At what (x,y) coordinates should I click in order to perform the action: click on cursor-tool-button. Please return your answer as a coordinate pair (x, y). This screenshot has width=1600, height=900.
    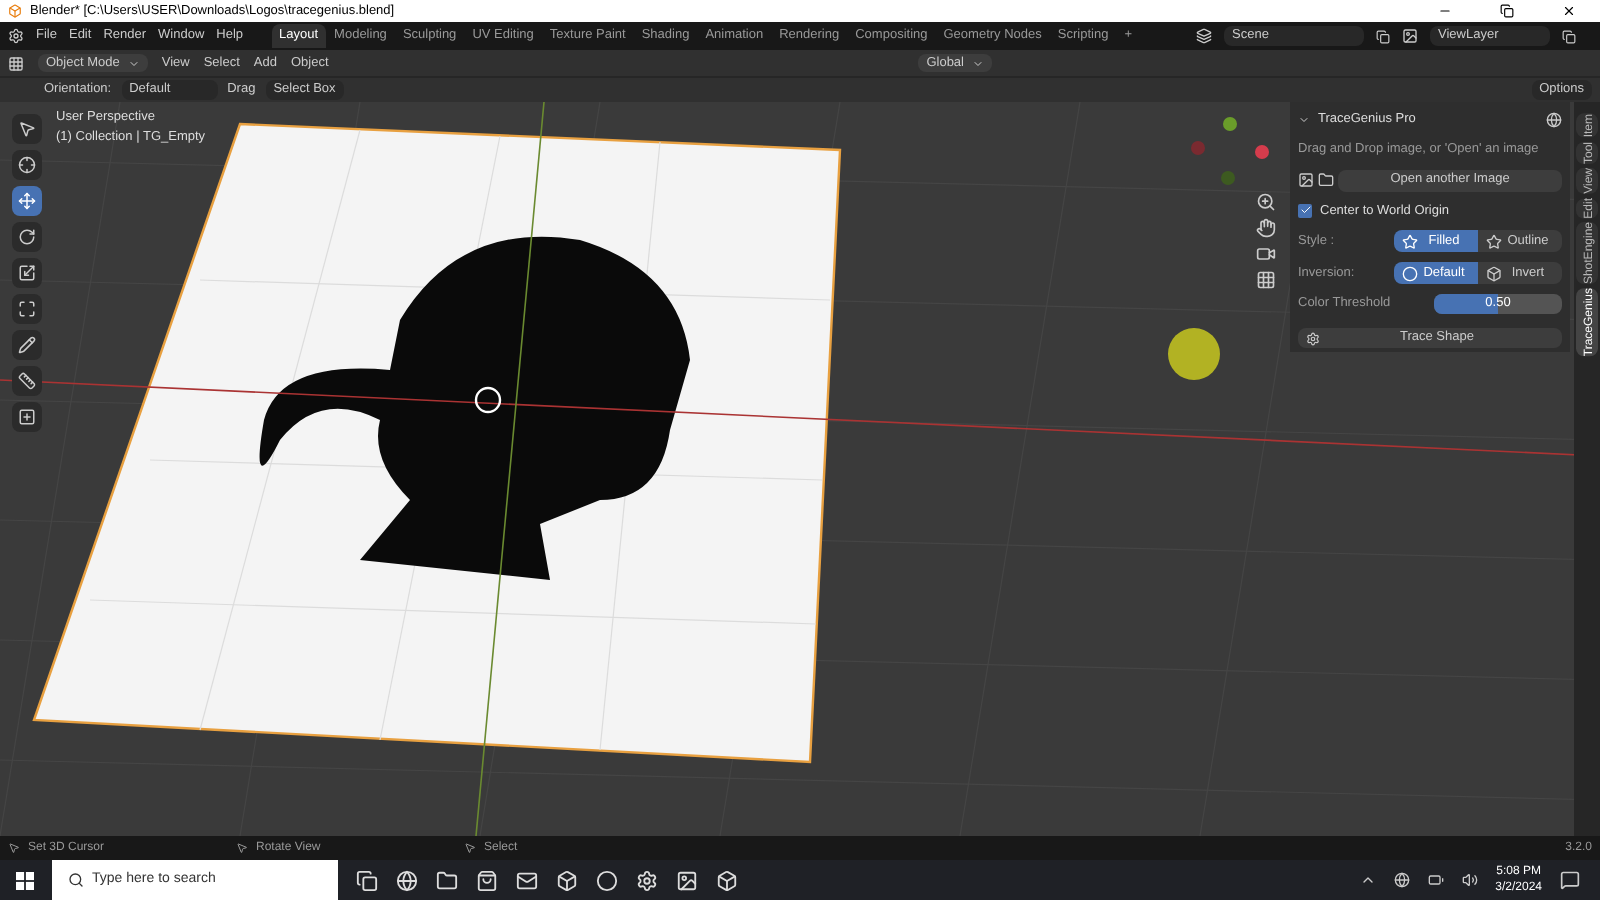
    Looking at the image, I should click on (27, 165).